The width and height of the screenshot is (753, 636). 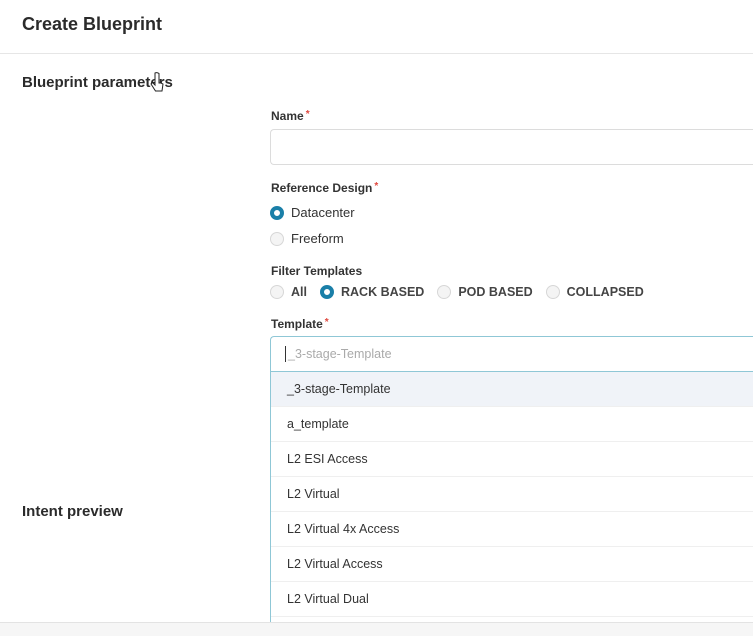 I want to click on option-label: POD BASED, so click(x=495, y=292).